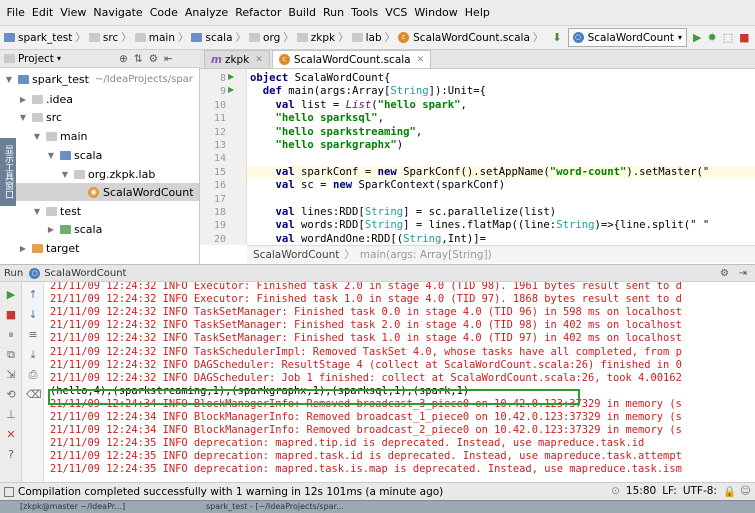  I want to click on pin-icon: ⊥, so click(11, 415).